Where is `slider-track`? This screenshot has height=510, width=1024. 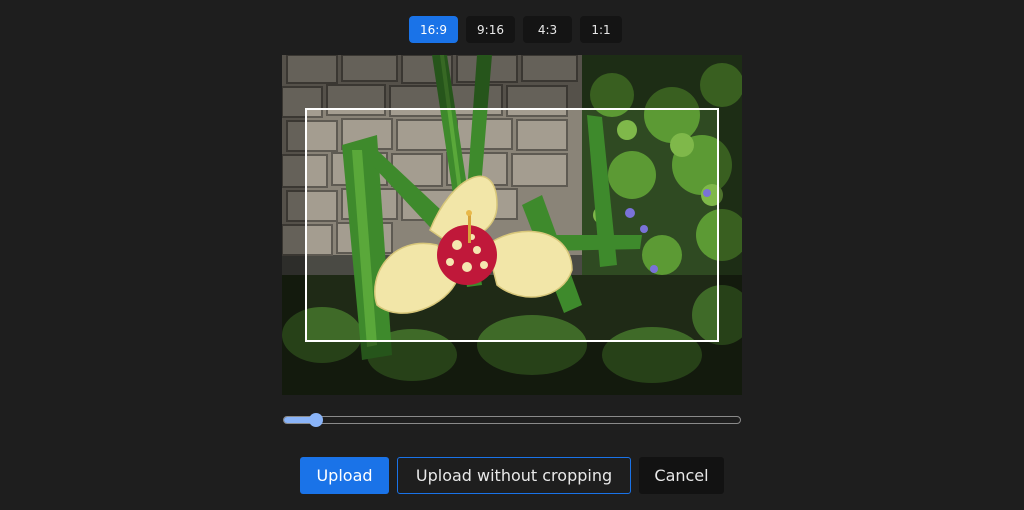
slider-track is located at coordinates (512, 420).